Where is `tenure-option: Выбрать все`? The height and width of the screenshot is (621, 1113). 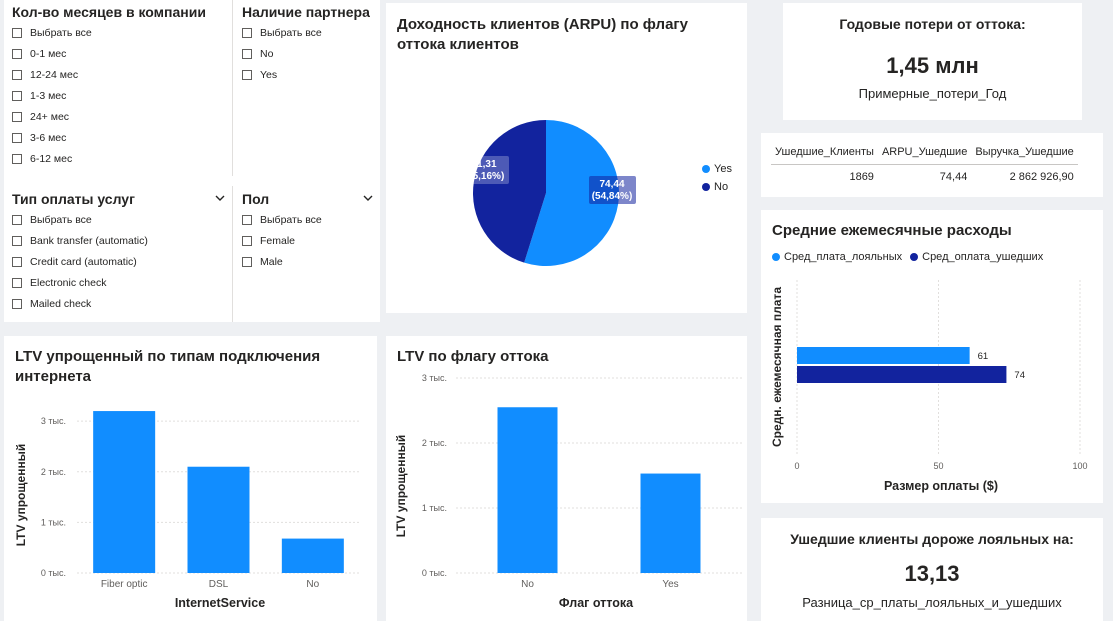 tenure-option: Выбрать все is located at coordinates (52, 32).